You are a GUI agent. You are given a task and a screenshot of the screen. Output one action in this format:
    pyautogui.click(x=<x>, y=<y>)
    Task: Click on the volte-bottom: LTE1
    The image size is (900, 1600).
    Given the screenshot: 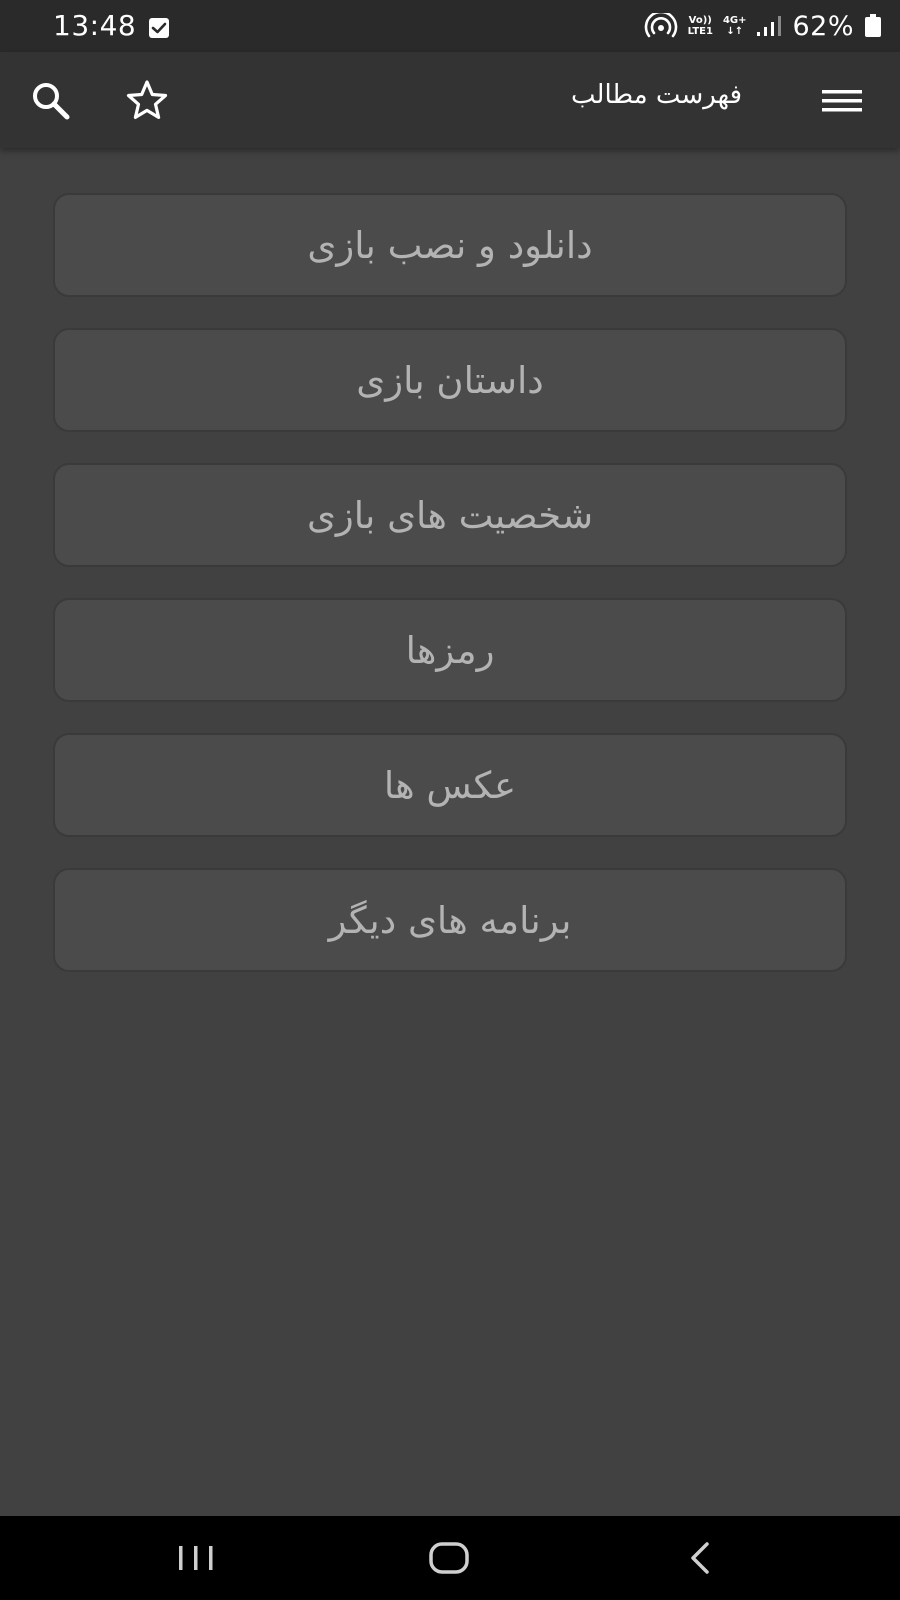 What is the action you would take?
    pyautogui.click(x=700, y=31)
    